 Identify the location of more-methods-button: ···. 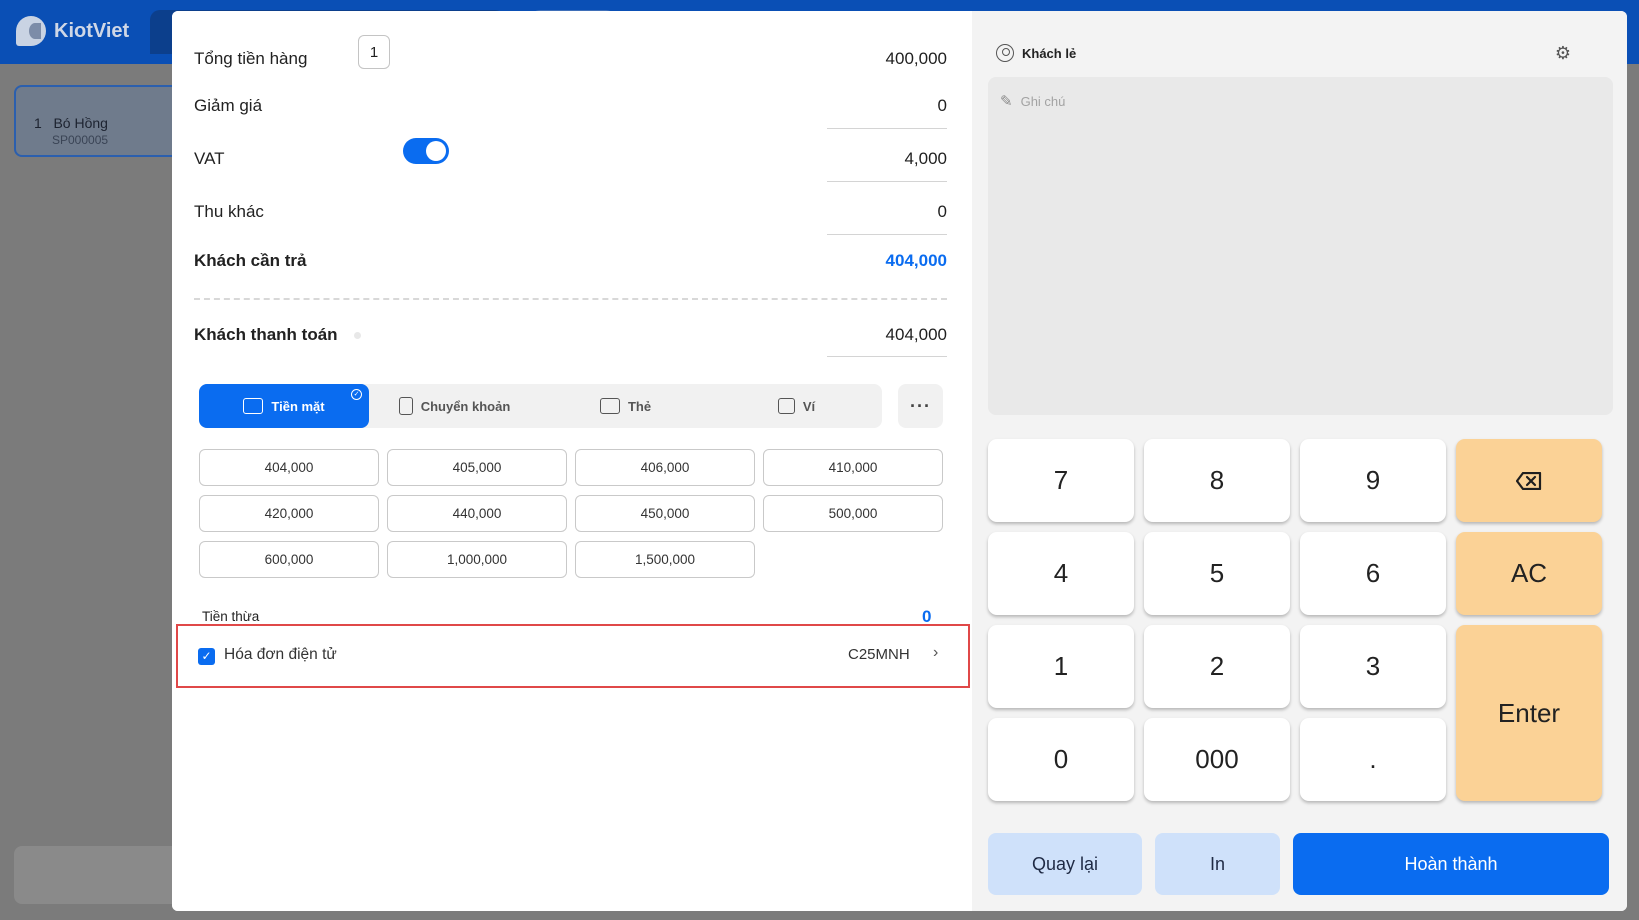
(920, 406).